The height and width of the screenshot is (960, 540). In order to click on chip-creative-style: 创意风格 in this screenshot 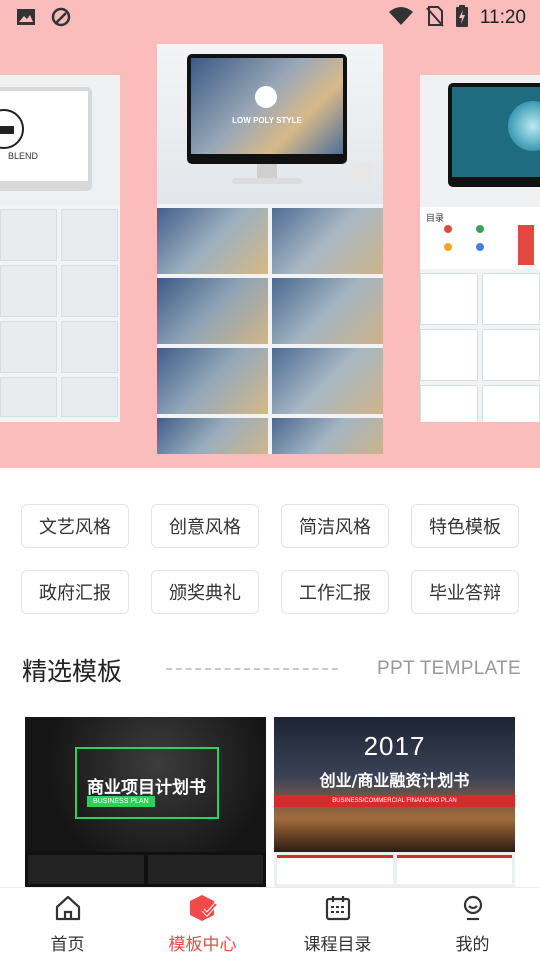, I will do `click(205, 526)`.